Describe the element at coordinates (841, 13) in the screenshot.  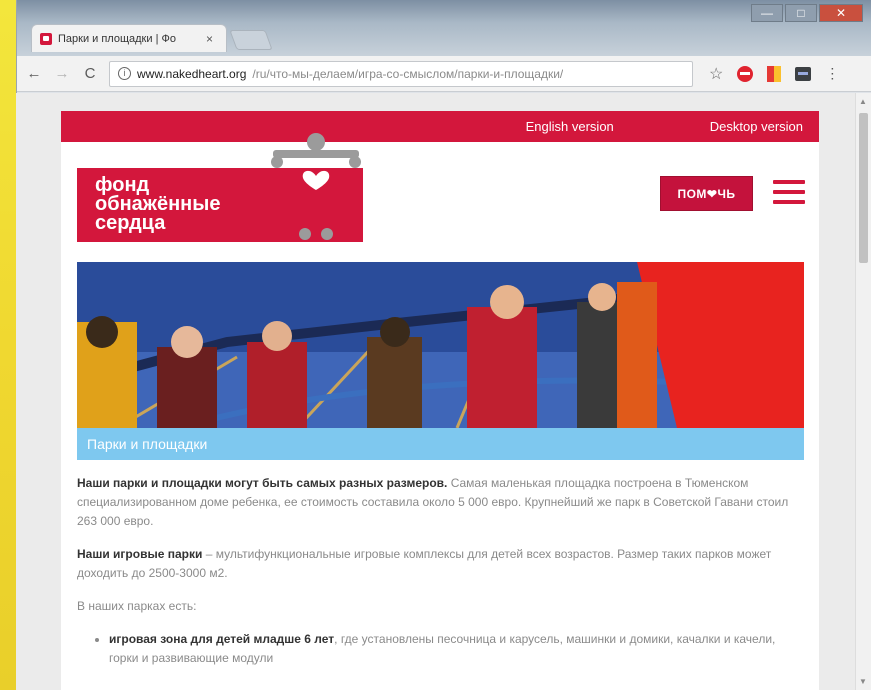
I see `close-window-button: ✕` at that location.